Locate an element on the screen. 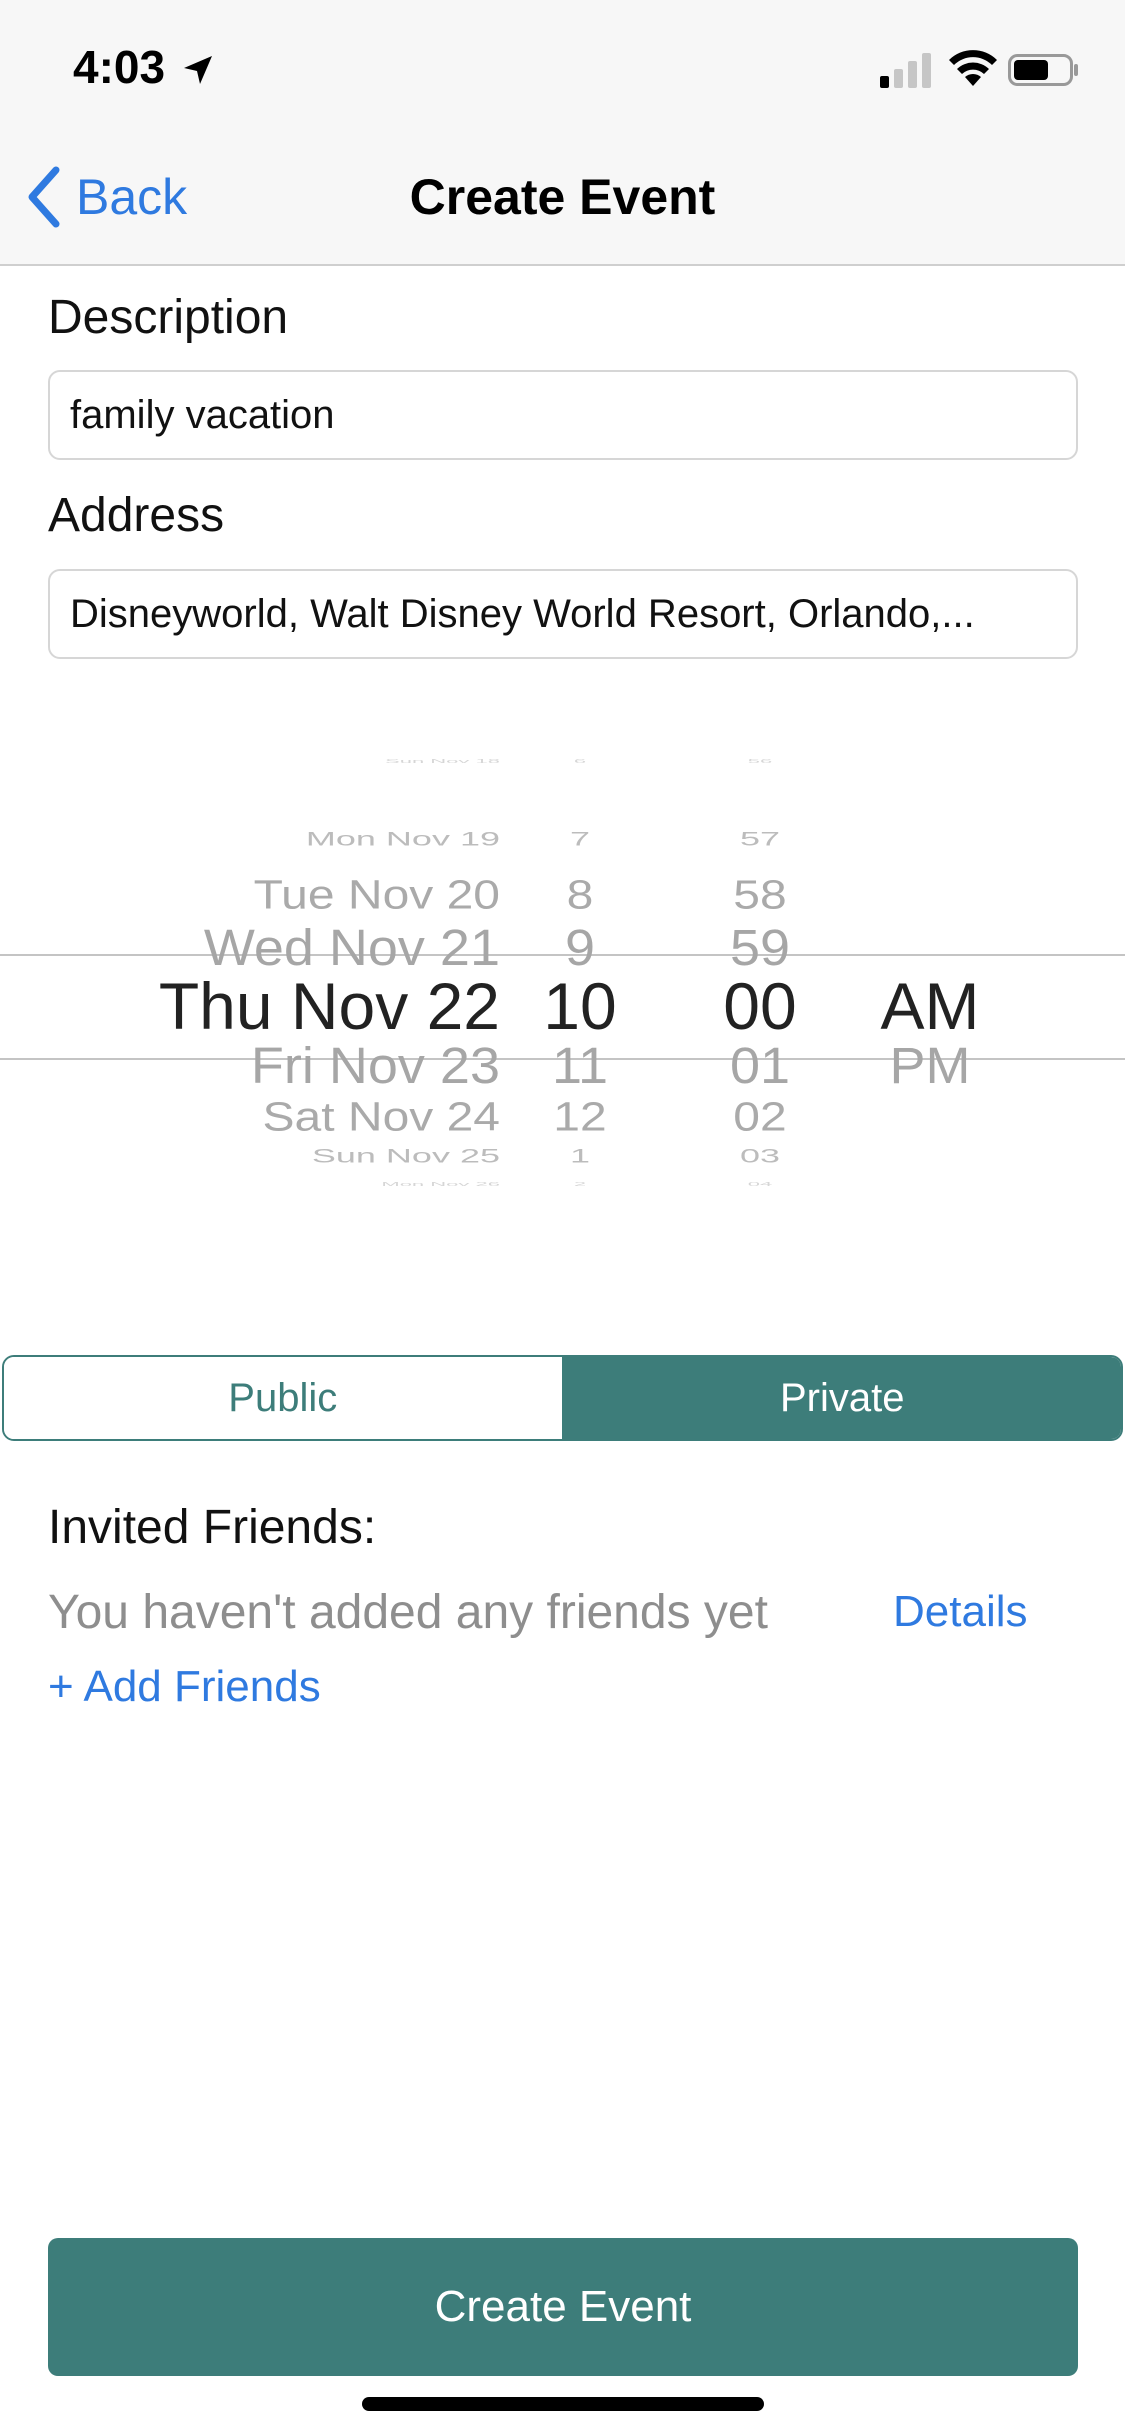 This screenshot has width=1125, height=2436. address-field-container is located at coordinates (563, 614).